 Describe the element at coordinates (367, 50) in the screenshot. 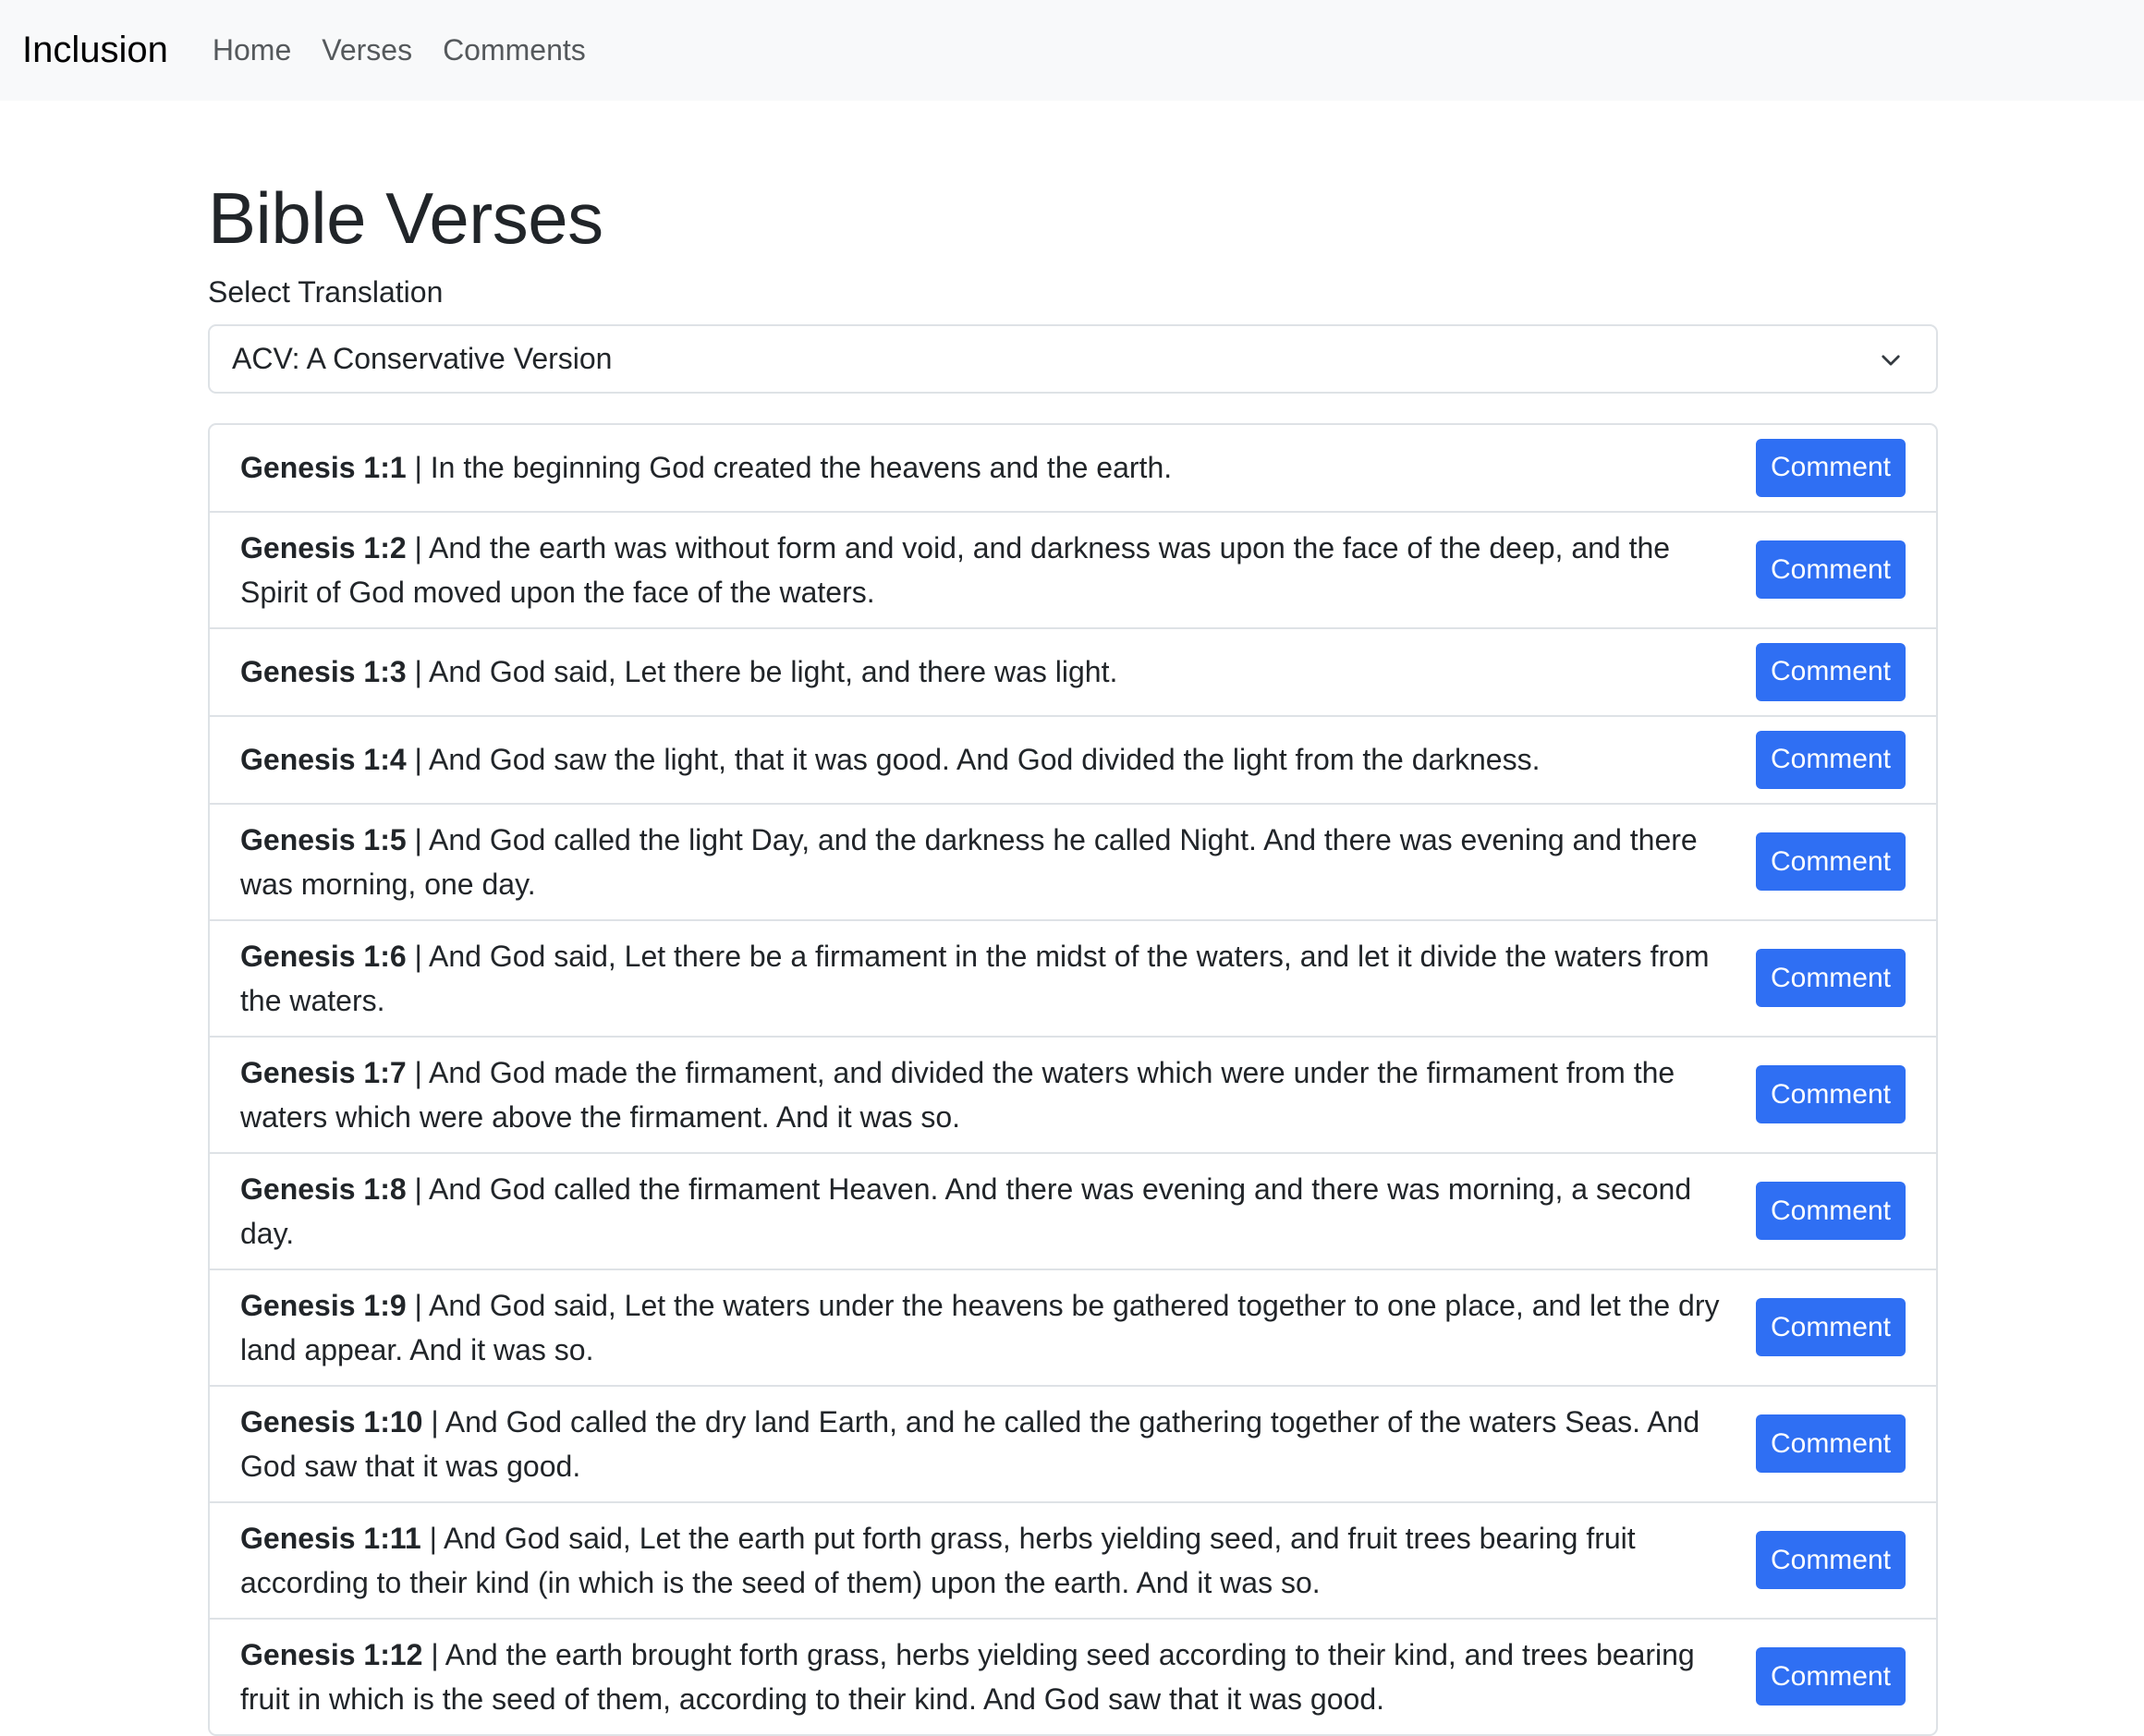

I see `nav-link-verses: Verses` at that location.